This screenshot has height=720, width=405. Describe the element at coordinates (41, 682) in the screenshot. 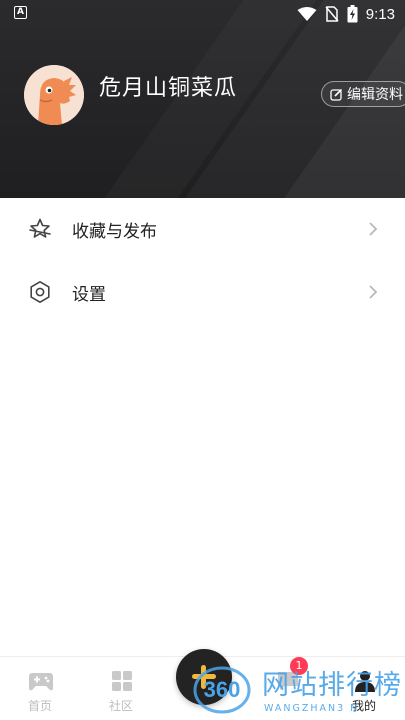

I see `gamepad-icon` at that location.